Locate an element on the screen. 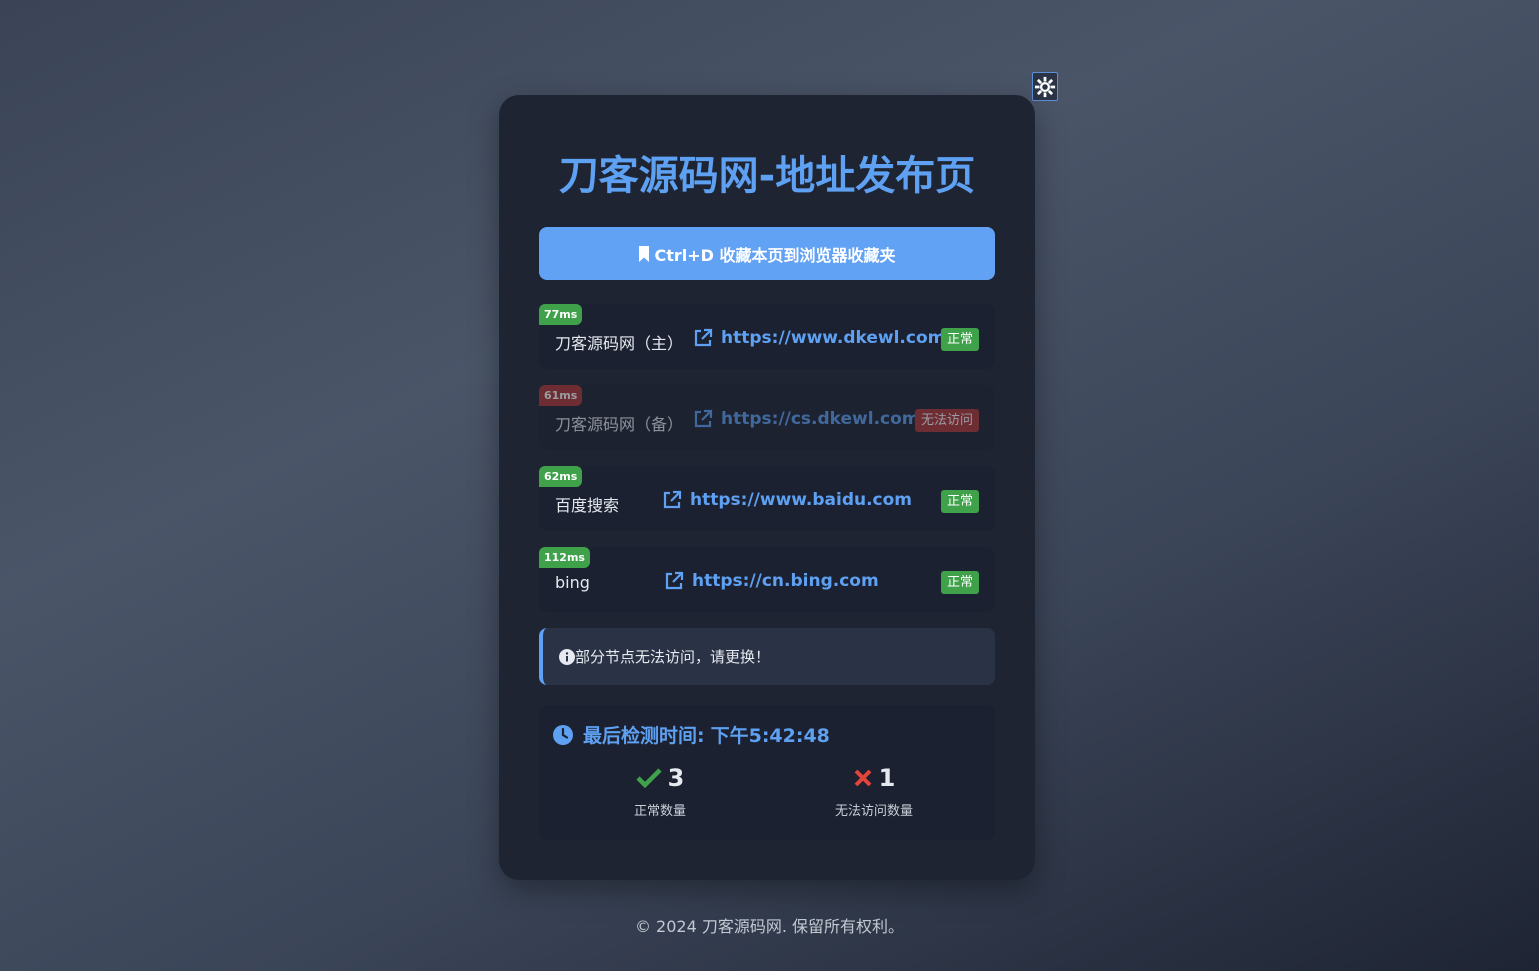 Image resolution: width=1539 pixels, height=971 pixels. link-url-text: https://www.dkewl.com is located at coordinates (833, 338).